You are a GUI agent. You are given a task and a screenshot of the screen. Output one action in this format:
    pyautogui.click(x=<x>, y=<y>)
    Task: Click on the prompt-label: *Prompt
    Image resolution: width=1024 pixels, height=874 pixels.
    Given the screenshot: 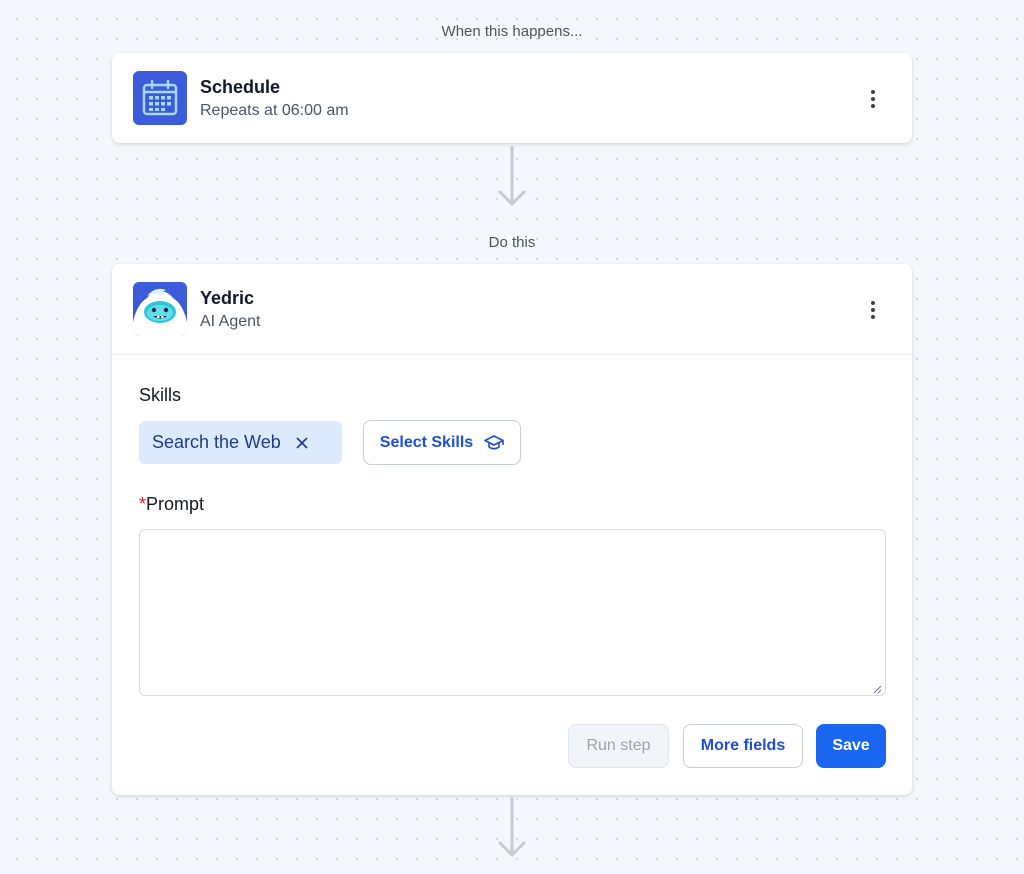 What is the action you would take?
    pyautogui.click(x=171, y=504)
    